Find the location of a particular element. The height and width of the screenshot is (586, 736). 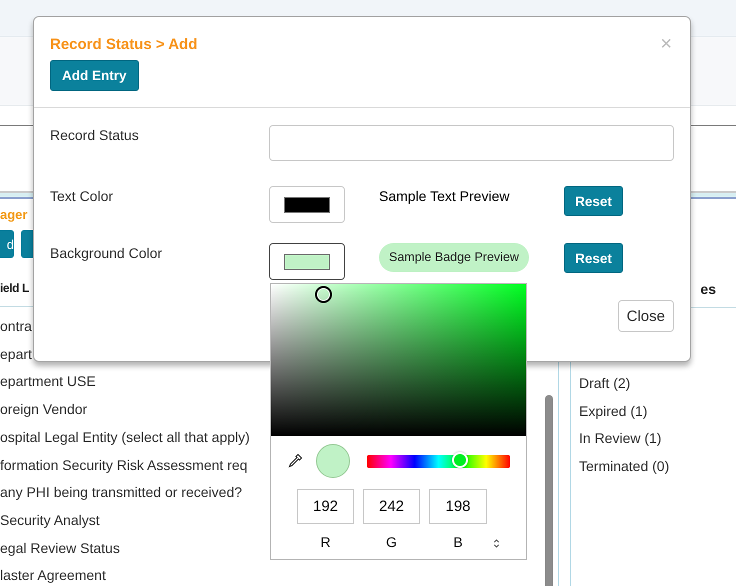

toggle-icon is located at coordinates (496, 543).